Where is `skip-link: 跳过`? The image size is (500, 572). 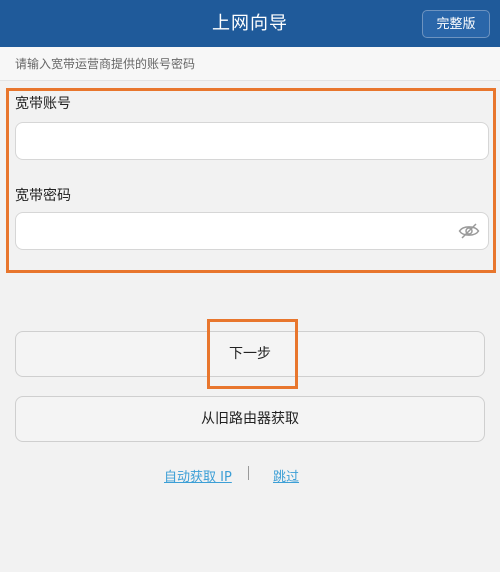 skip-link: 跳过 is located at coordinates (286, 475).